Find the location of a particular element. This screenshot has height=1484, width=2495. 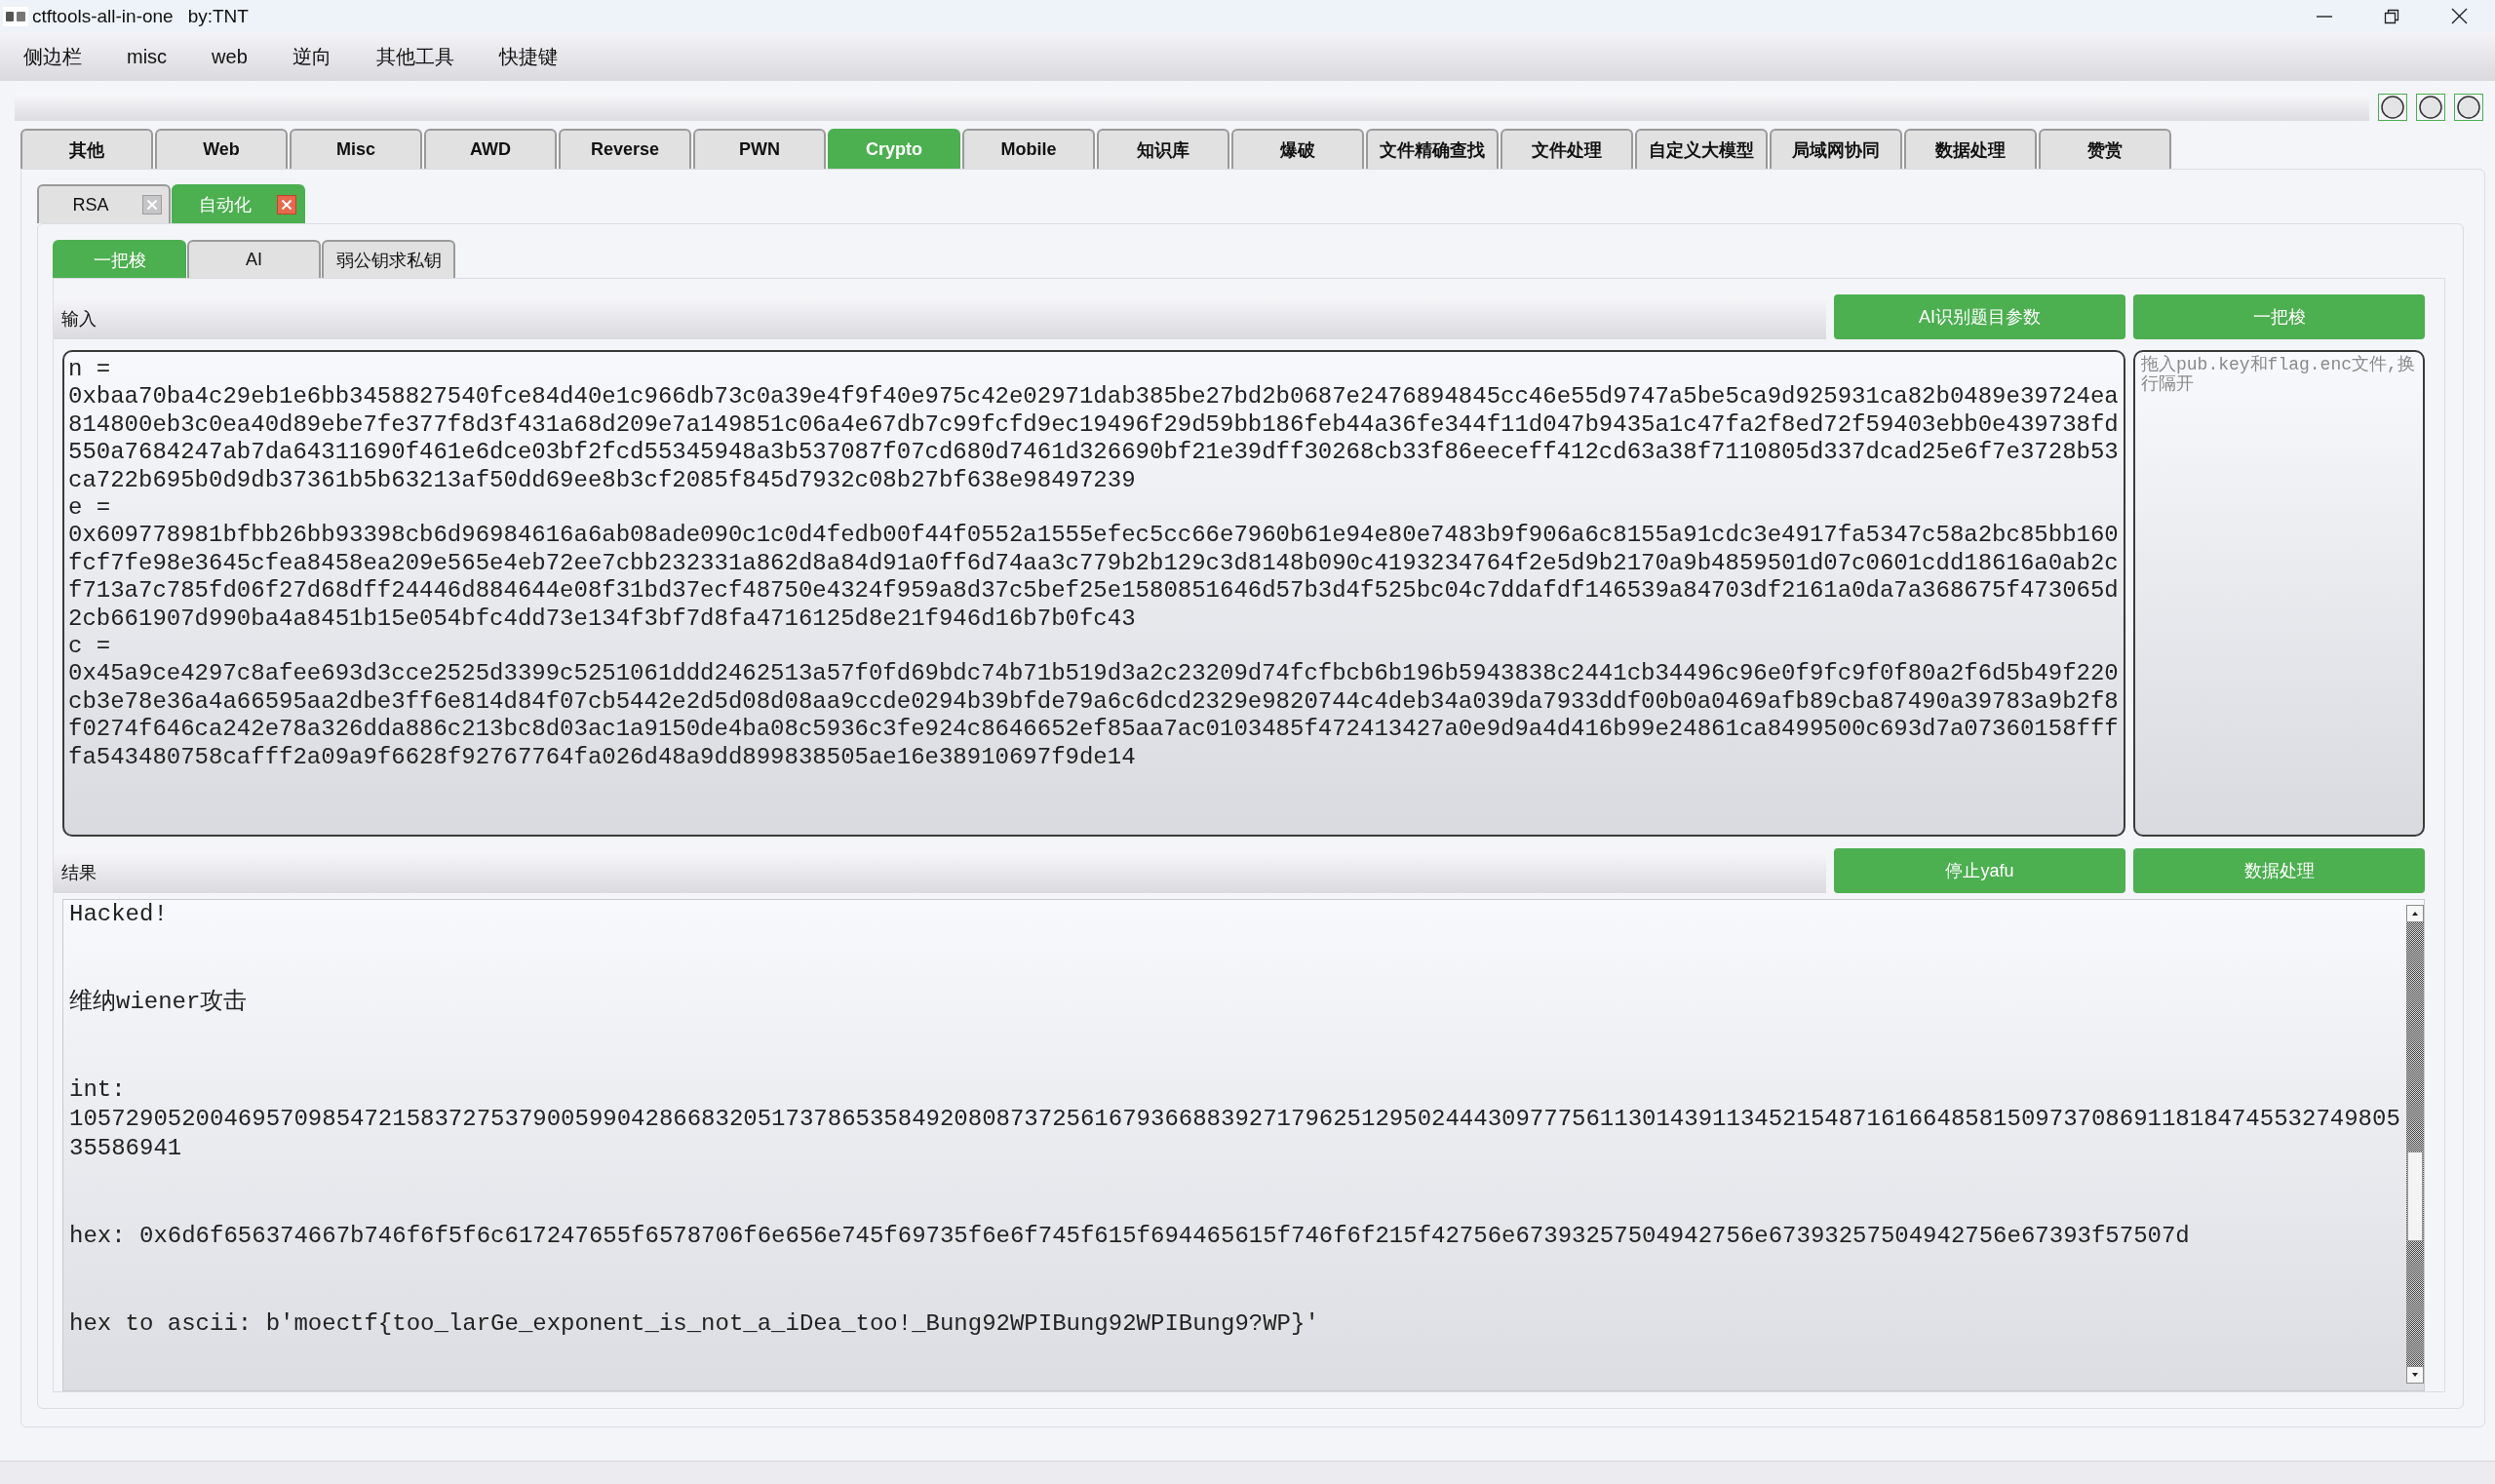

tab: 知识库 is located at coordinates (1163, 149).